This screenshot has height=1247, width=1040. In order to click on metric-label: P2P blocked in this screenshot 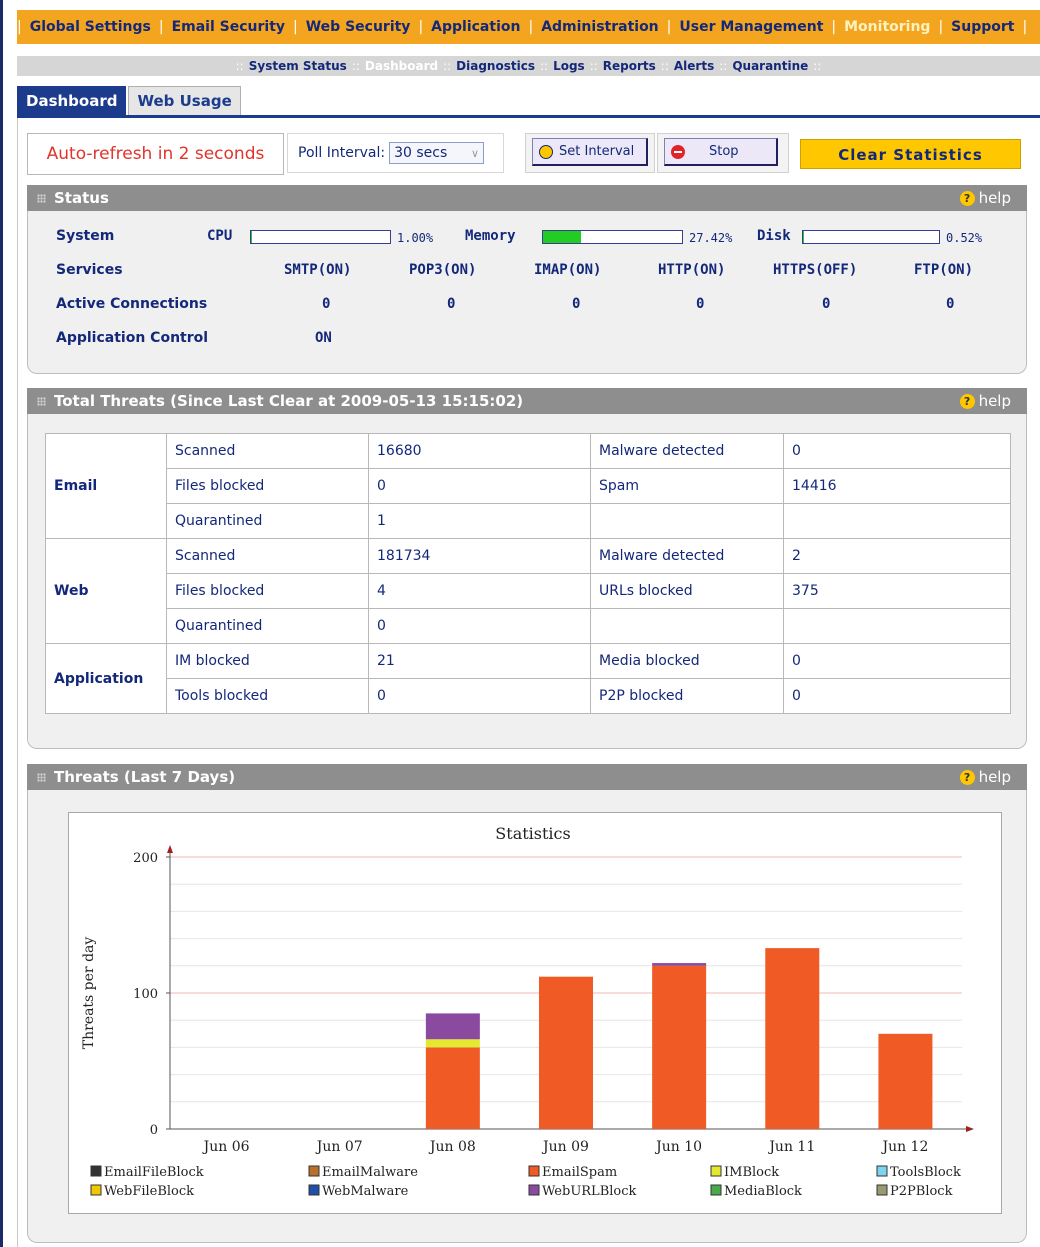, I will do `click(687, 696)`.